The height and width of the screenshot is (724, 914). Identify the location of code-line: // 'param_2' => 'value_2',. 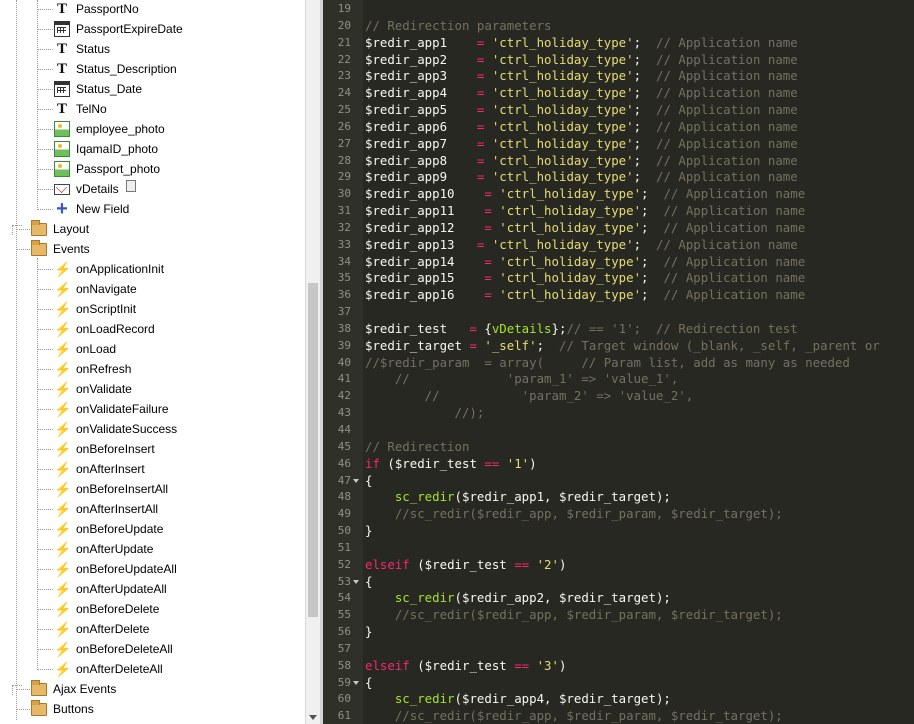
(529, 395).